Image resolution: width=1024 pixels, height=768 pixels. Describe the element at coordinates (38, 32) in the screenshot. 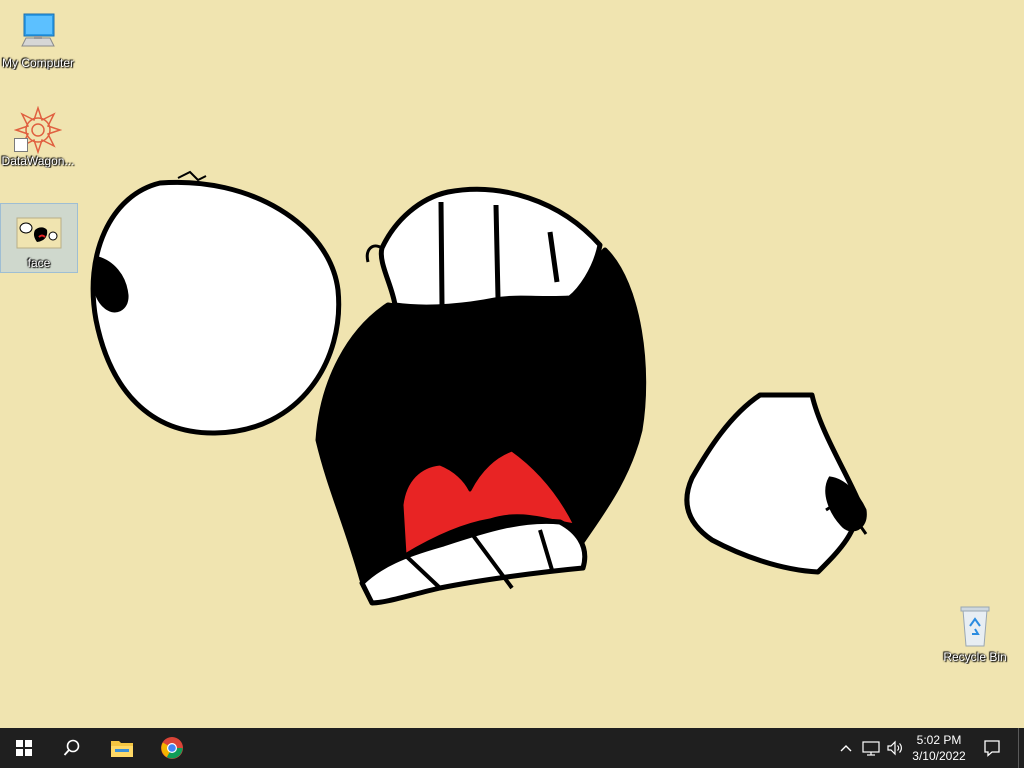

I see `computer-icon` at that location.